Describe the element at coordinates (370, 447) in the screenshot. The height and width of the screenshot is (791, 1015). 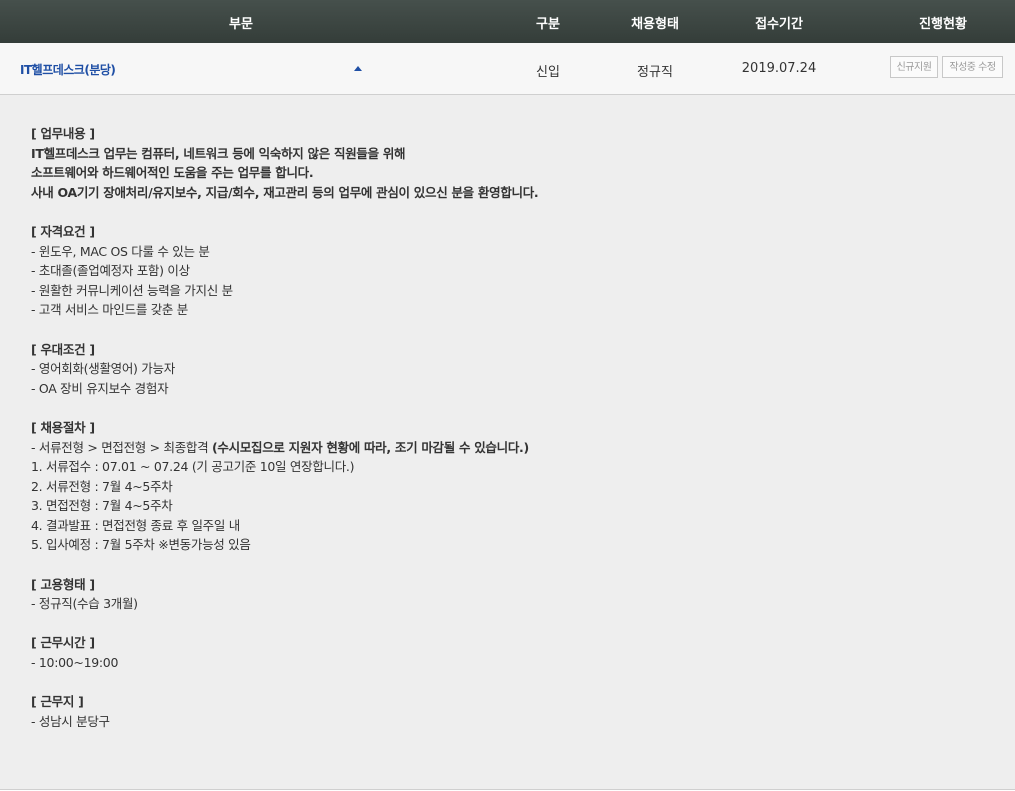
I see `process-notice: (수시모집으로 지원자 현황에 따라, 조기 마감될 수 있습니다.)` at that location.